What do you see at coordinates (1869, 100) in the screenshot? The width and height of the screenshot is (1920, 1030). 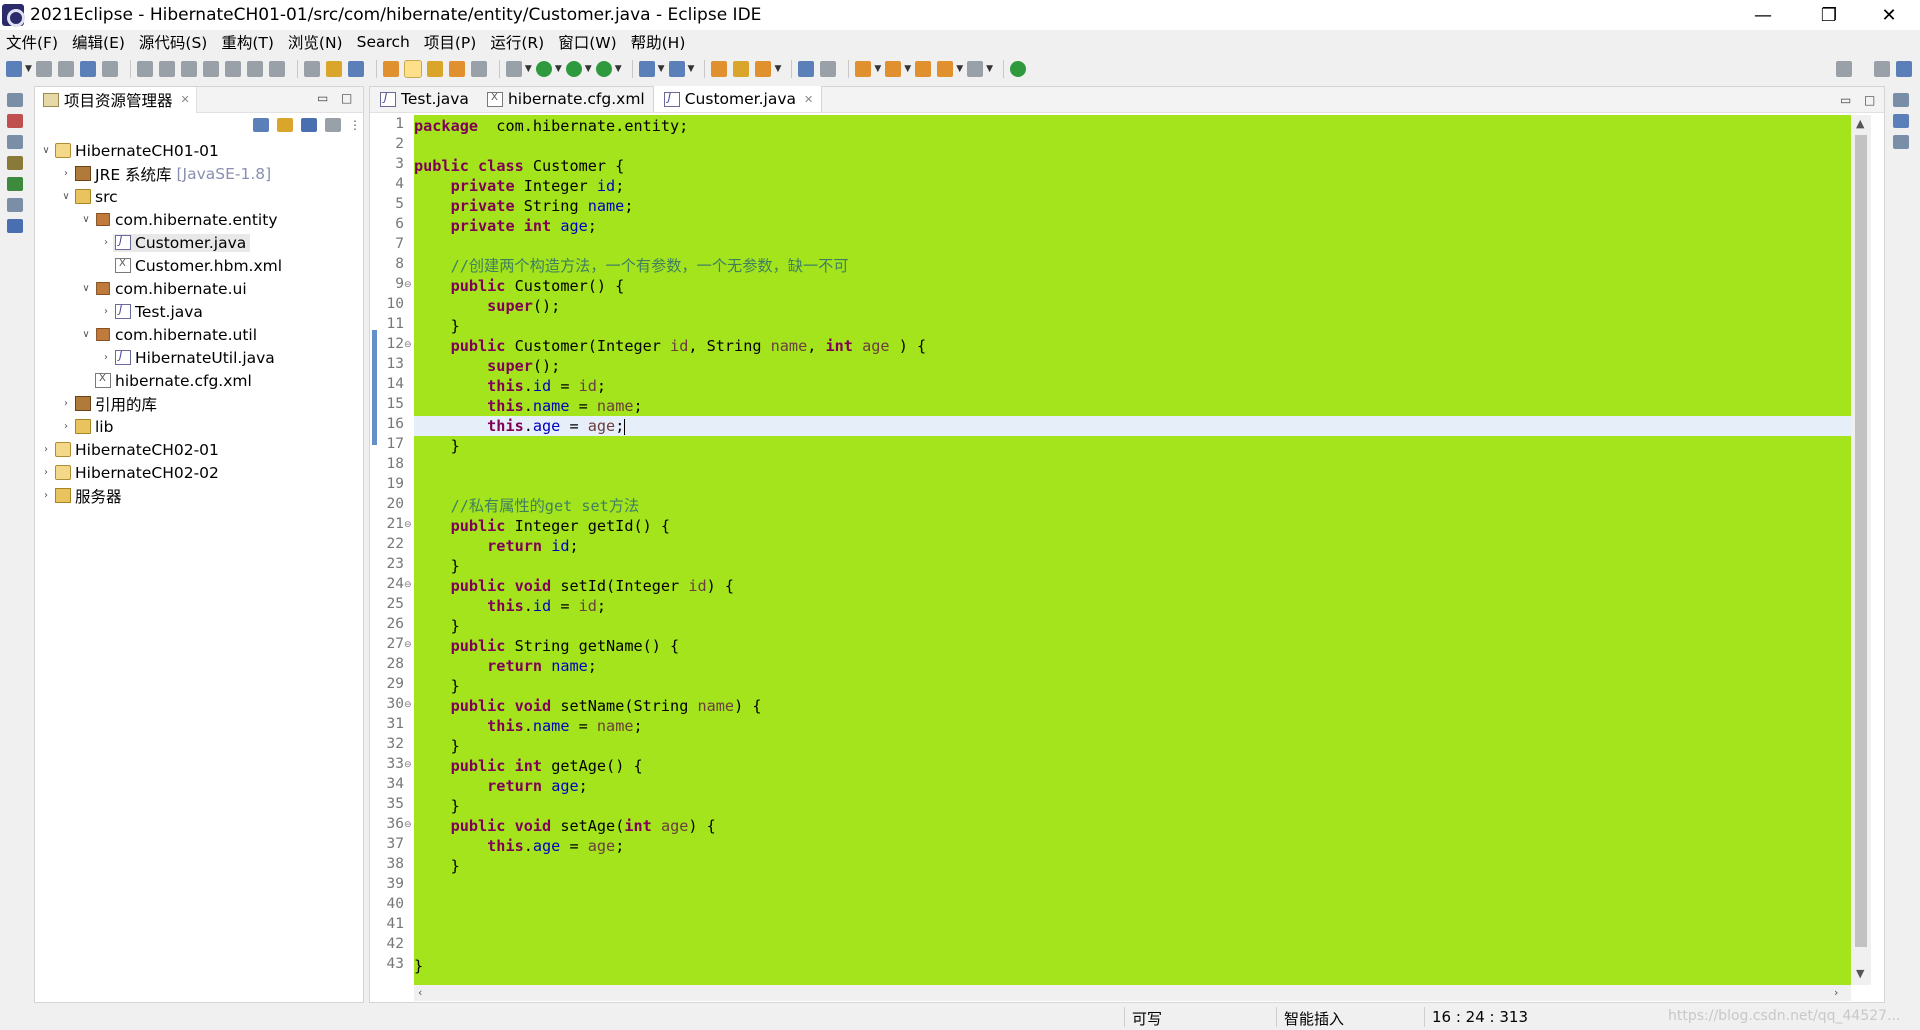 I see `maximize-view-icon: □` at bounding box center [1869, 100].